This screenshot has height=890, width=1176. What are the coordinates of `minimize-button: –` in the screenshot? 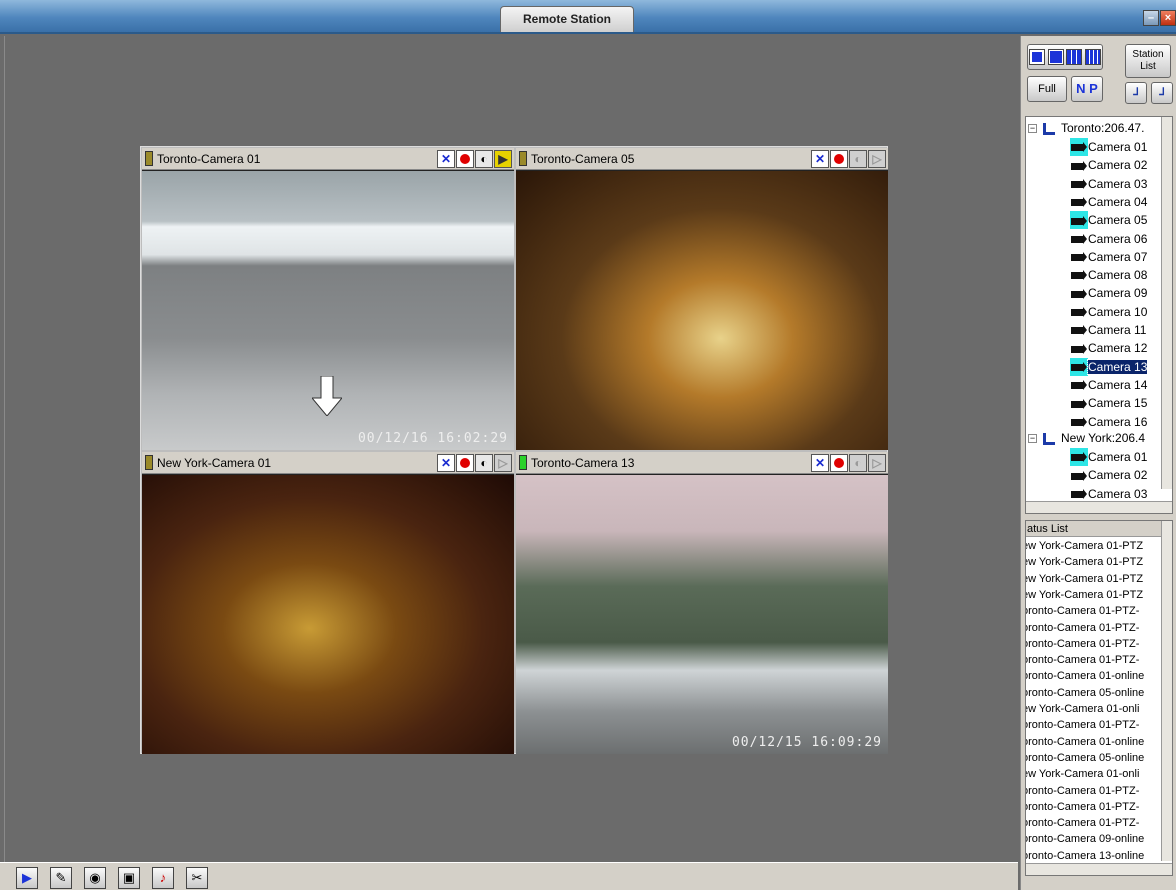 It's located at (1151, 18).